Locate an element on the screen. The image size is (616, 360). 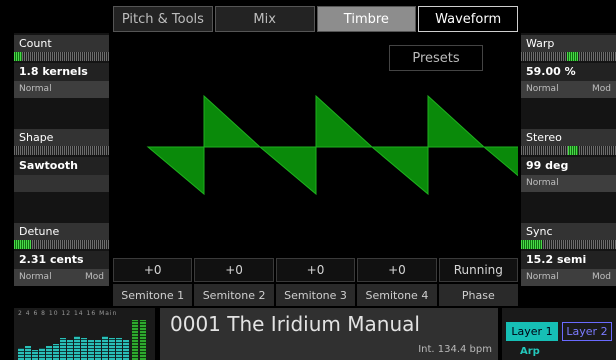
slot-semitone-2: +0 Semitone 2 is located at coordinates (234, 282).